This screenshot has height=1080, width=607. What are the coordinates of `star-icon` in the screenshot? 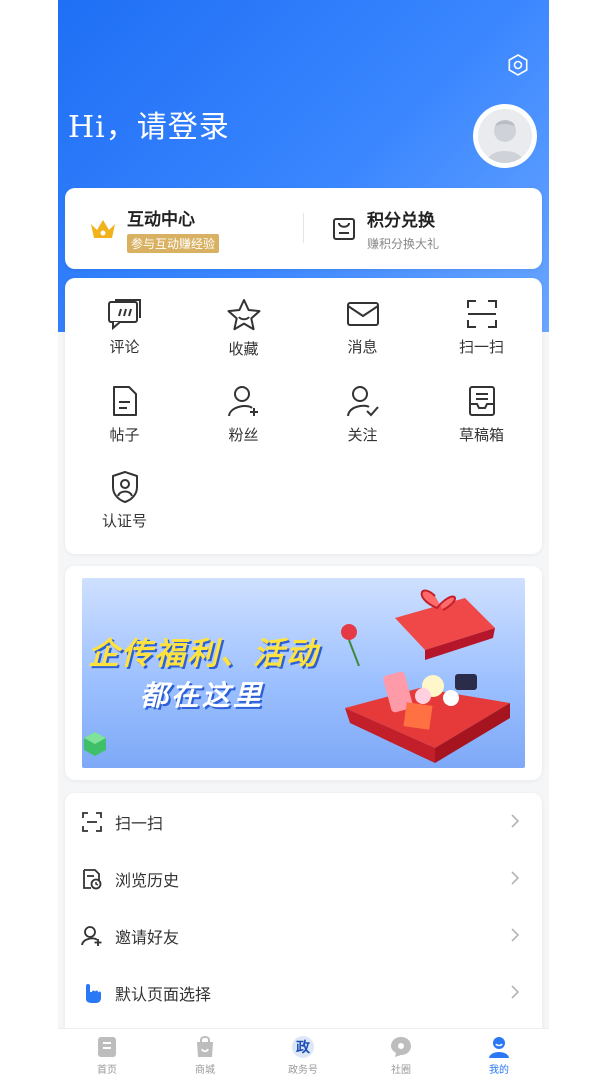 It's located at (243, 315).